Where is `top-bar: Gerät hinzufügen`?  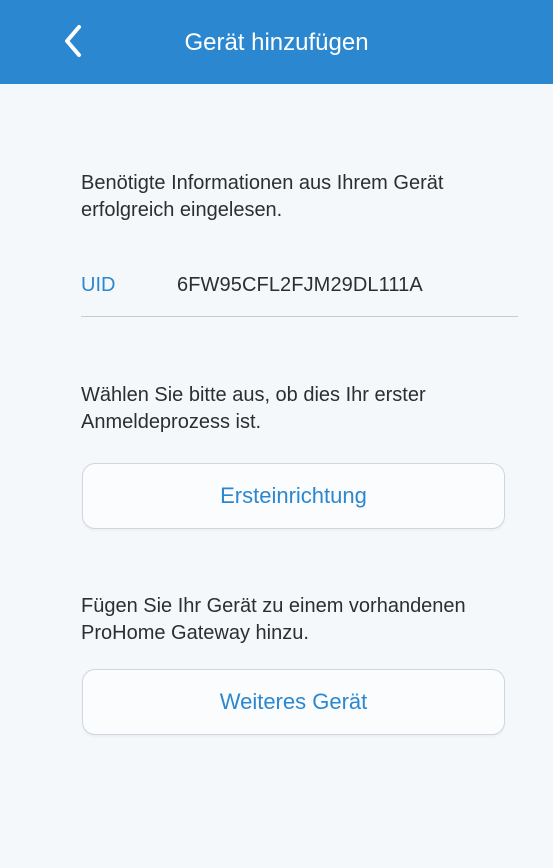 top-bar: Gerät hinzufügen is located at coordinates (276, 42).